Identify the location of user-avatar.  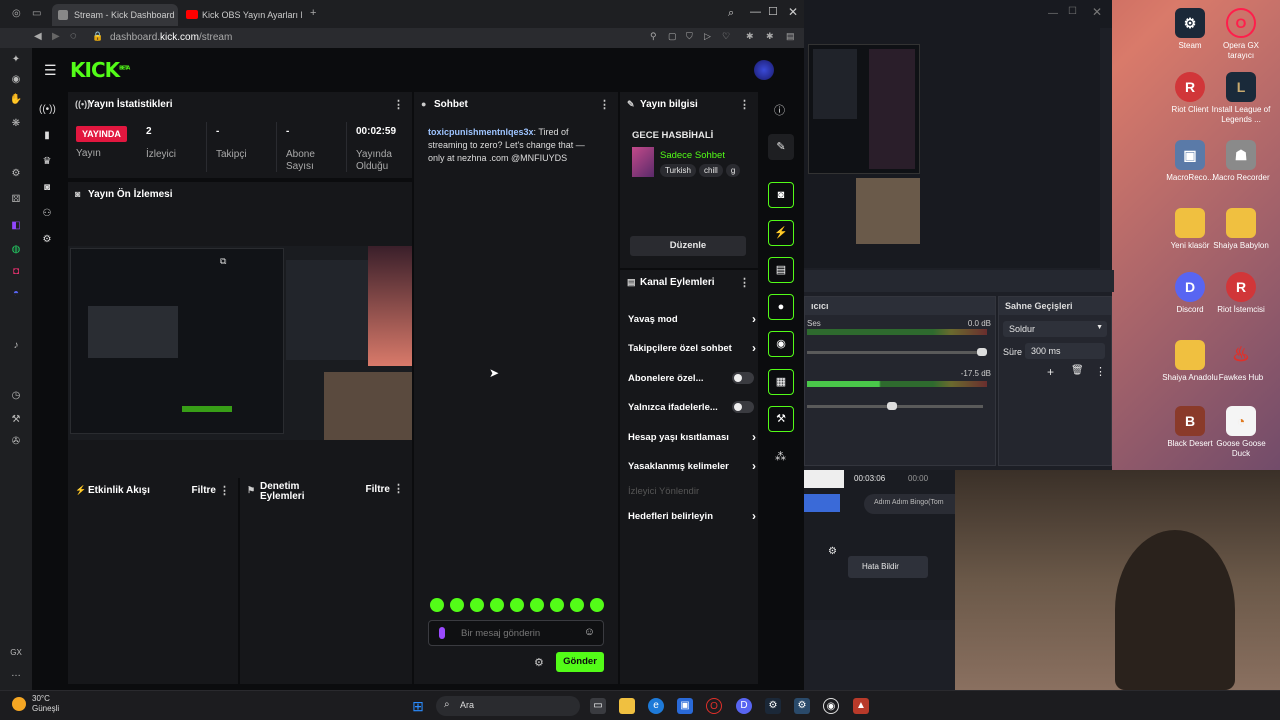
(764, 70).